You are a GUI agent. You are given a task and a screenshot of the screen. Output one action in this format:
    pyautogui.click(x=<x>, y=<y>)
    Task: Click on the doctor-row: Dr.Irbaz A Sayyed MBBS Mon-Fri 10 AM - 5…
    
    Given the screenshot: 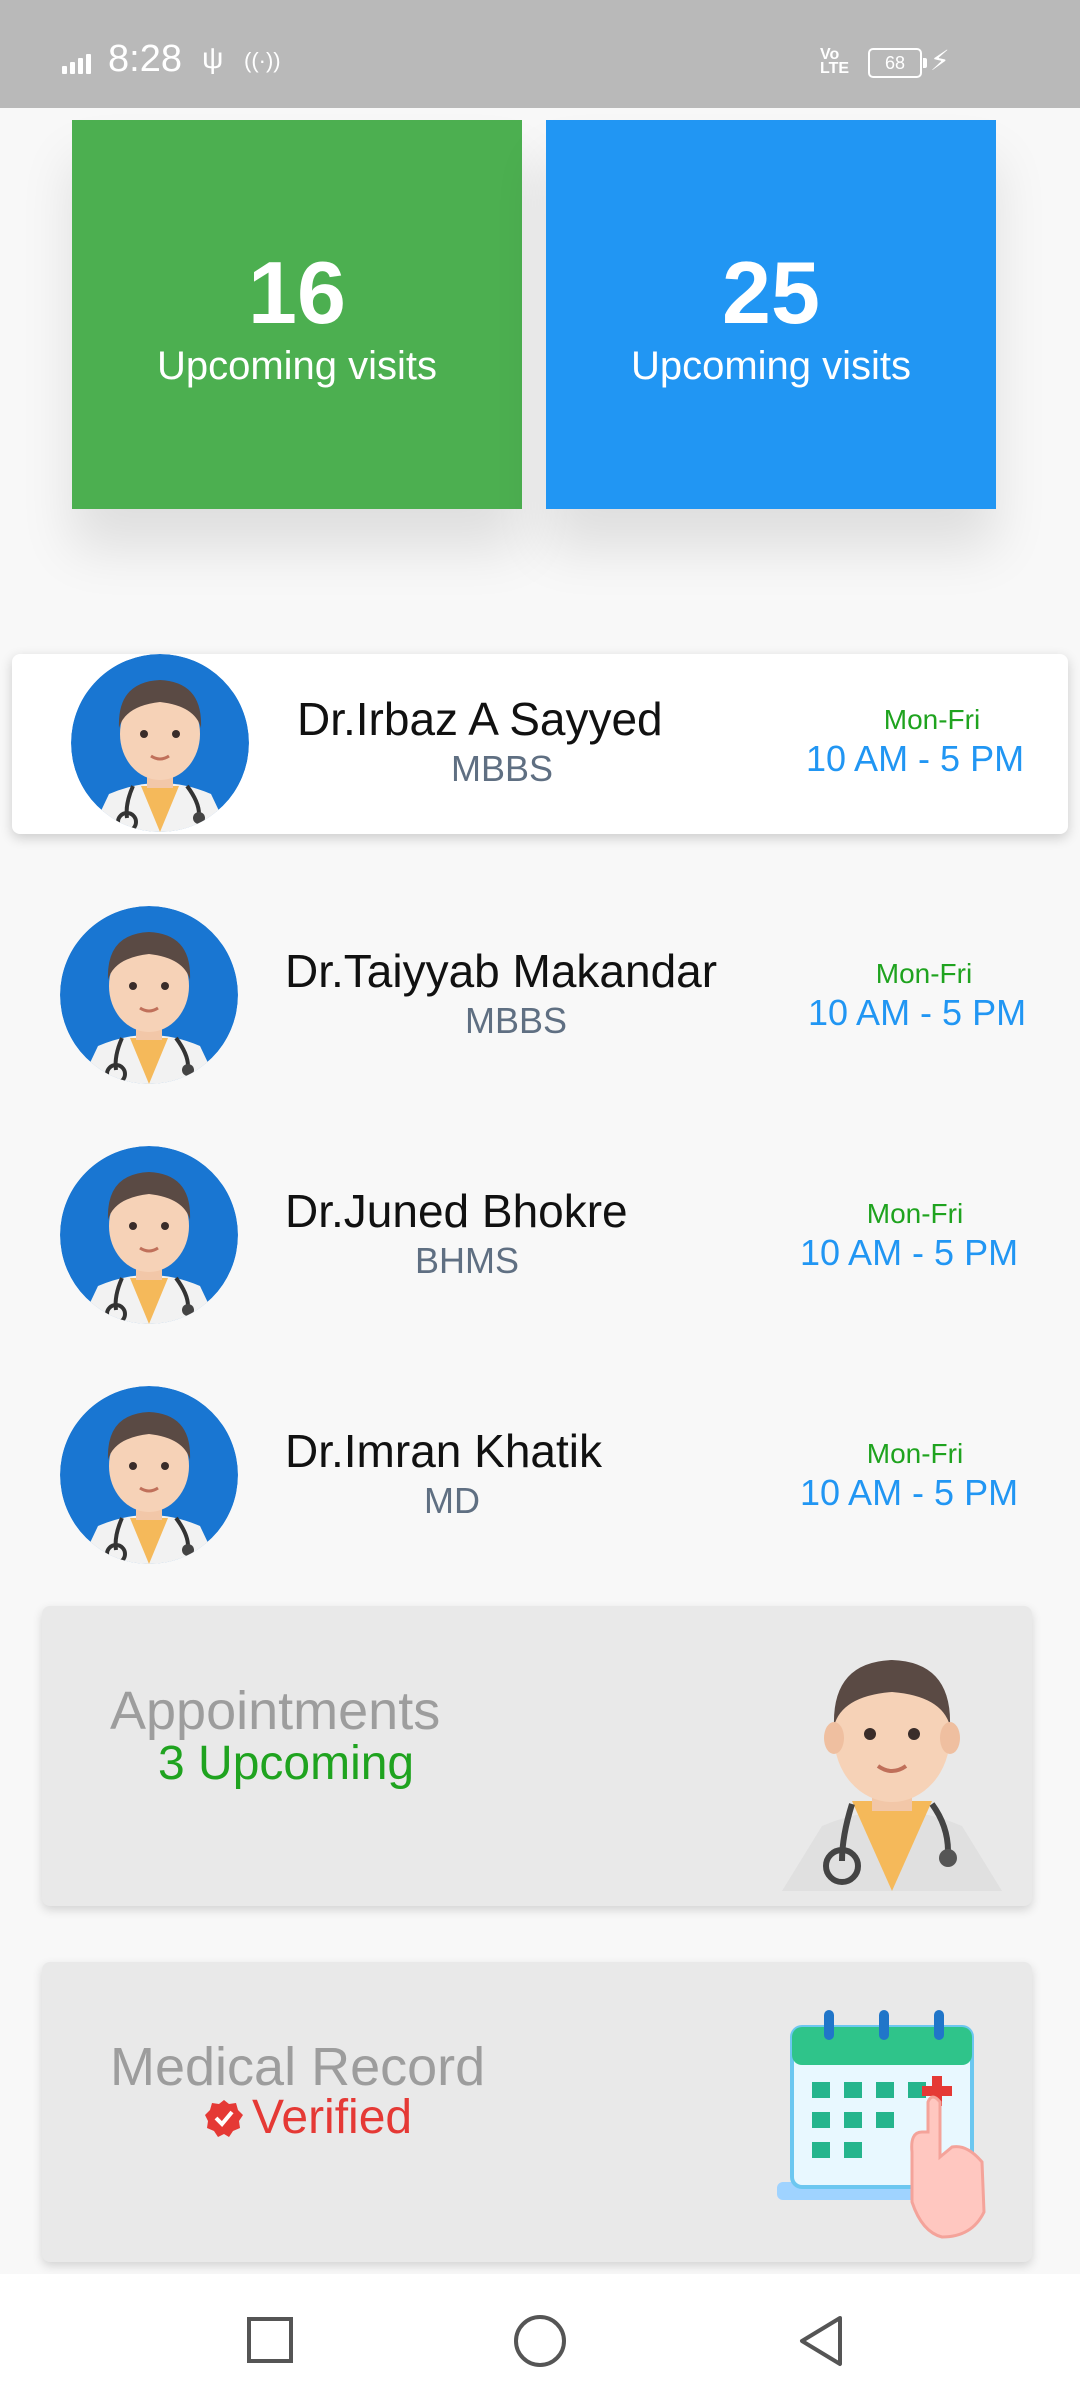 What is the action you would take?
    pyautogui.click(x=540, y=744)
    